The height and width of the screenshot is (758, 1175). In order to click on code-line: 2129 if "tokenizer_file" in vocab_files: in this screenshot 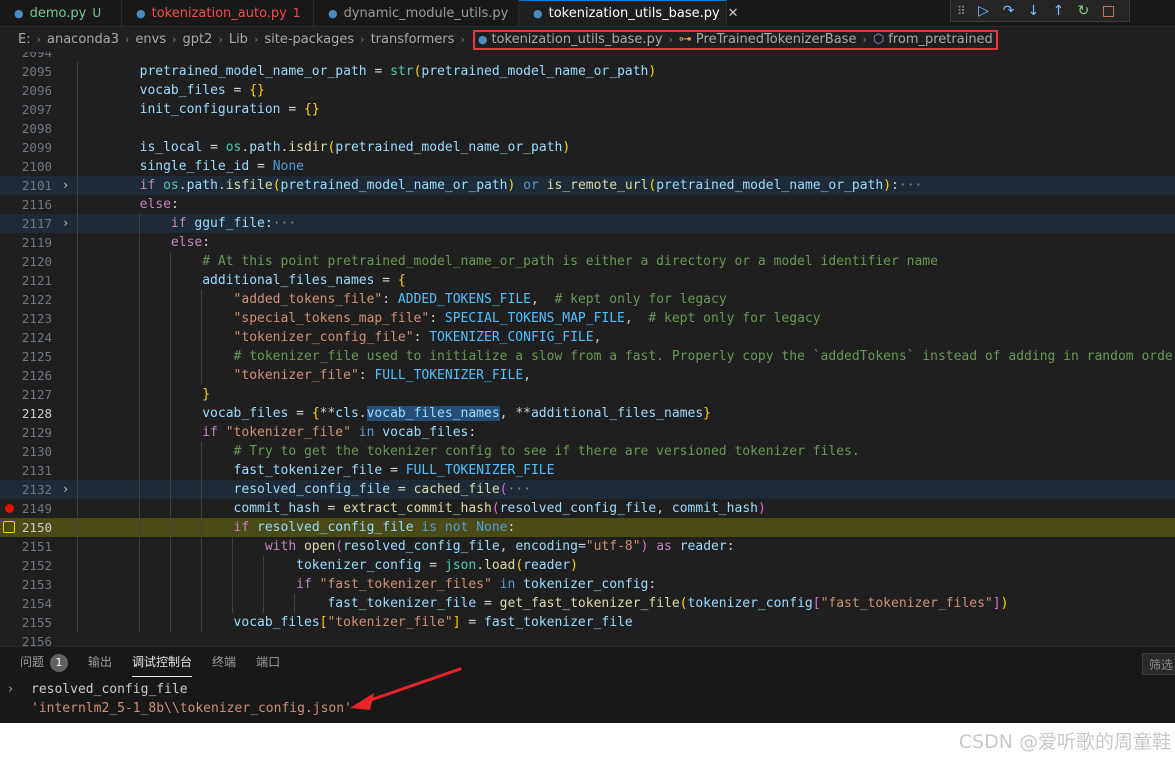, I will do `click(249, 432)`.